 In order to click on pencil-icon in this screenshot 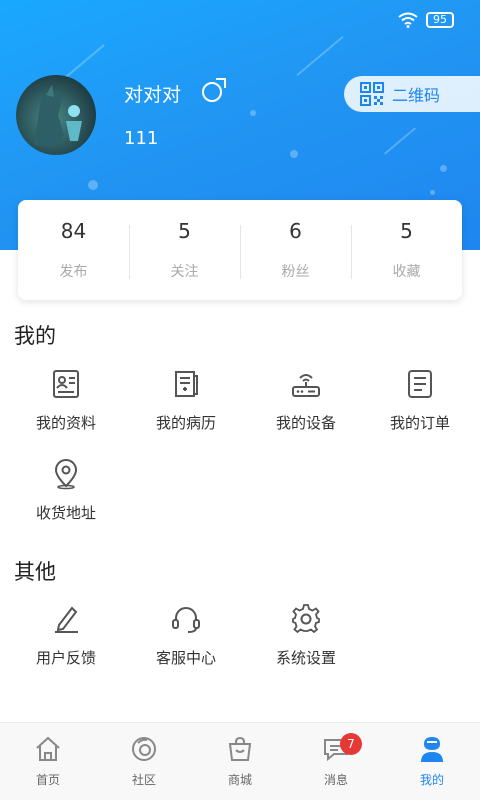, I will do `click(66, 619)`.